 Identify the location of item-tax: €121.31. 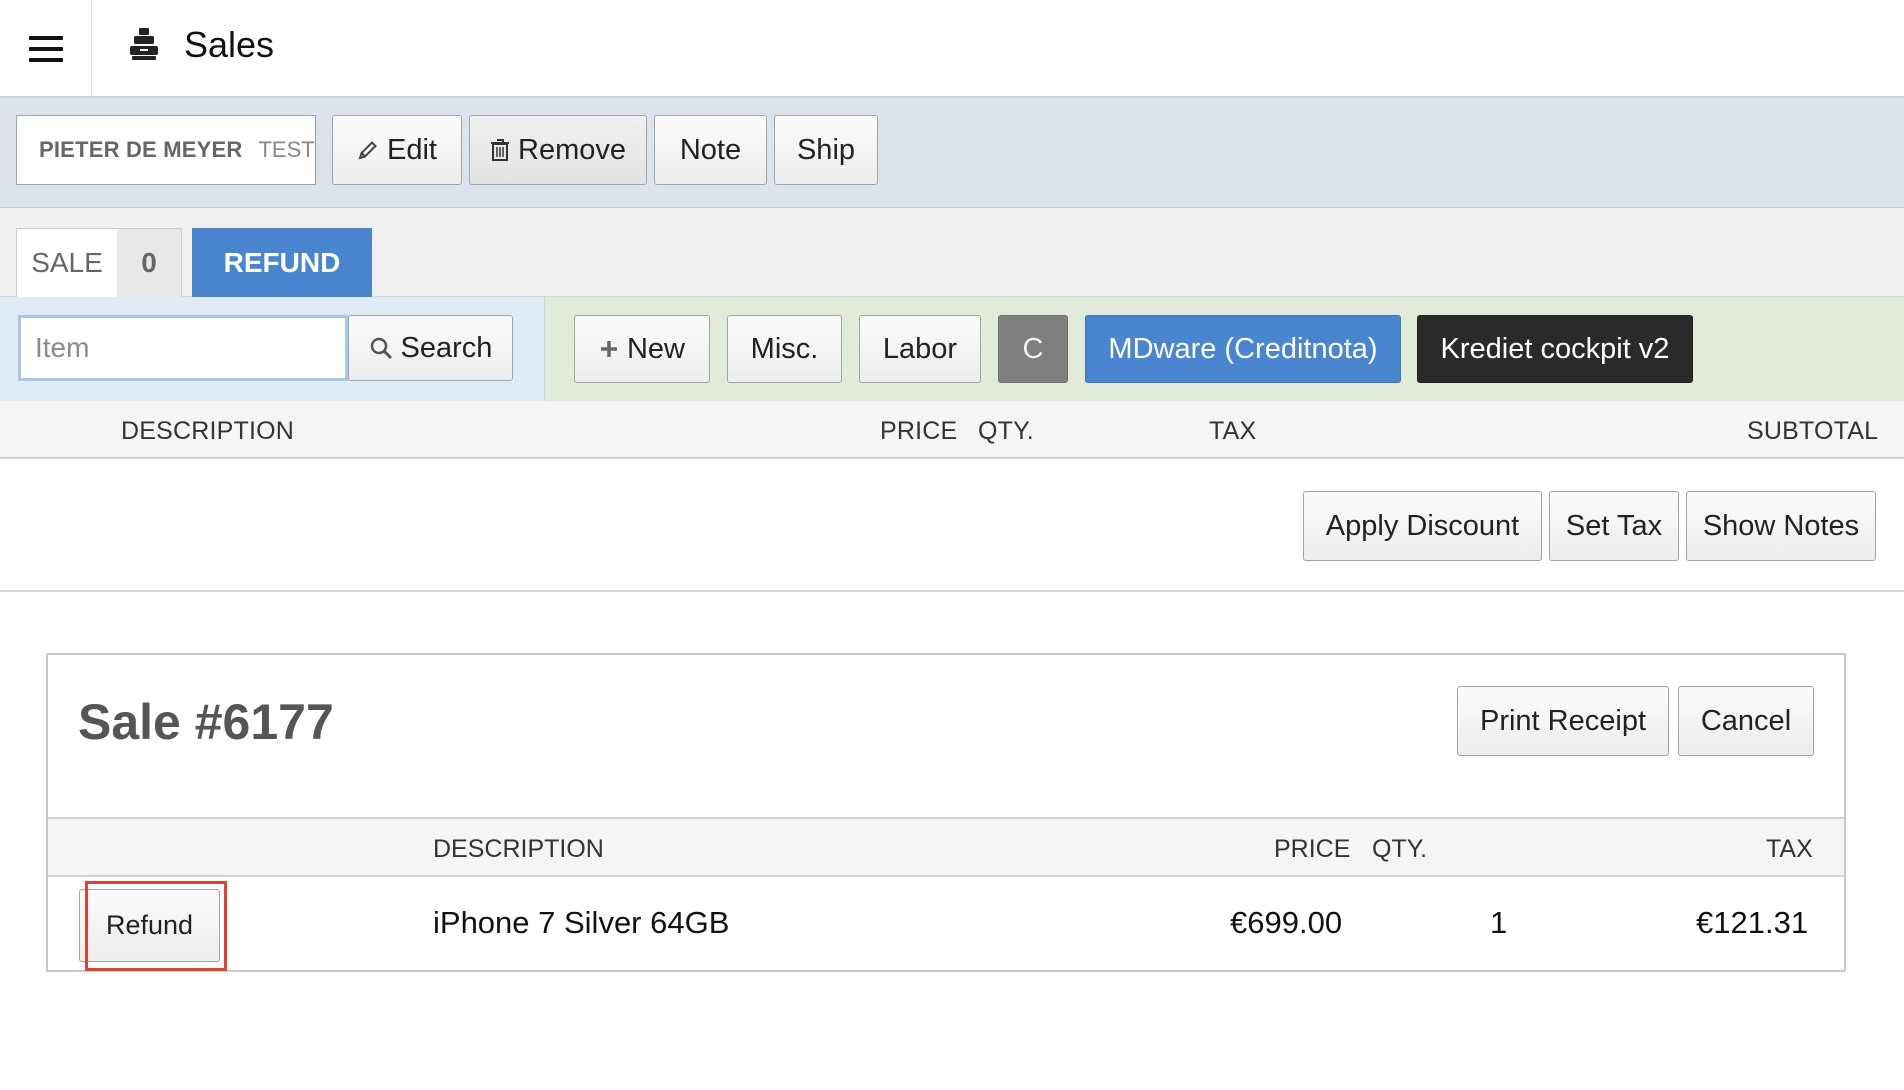
(1752, 922).